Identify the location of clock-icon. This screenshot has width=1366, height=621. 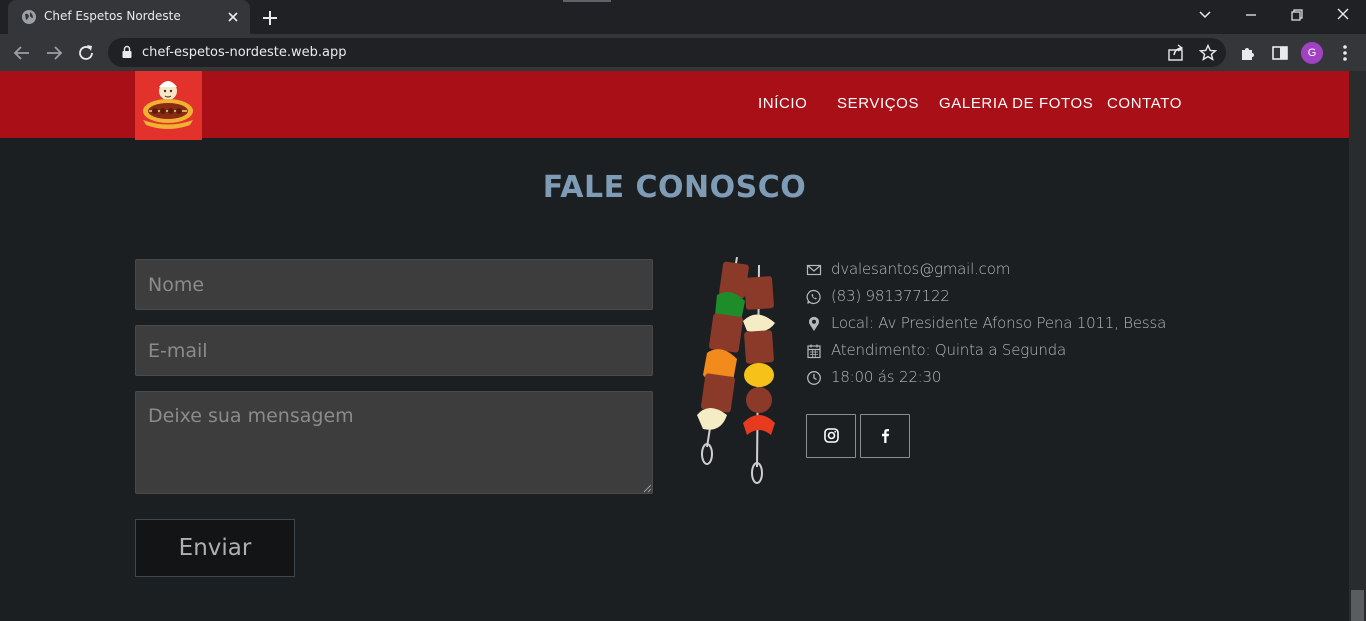
(814, 378).